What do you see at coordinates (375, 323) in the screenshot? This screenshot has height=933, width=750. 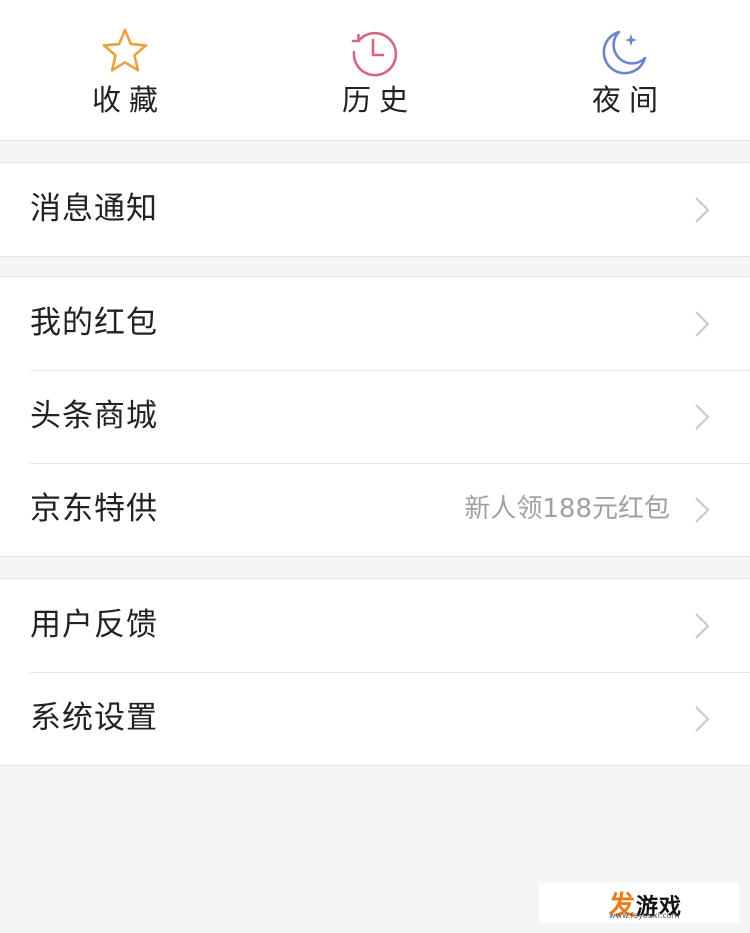 I see `list-item-red-packets: 我的红包` at bounding box center [375, 323].